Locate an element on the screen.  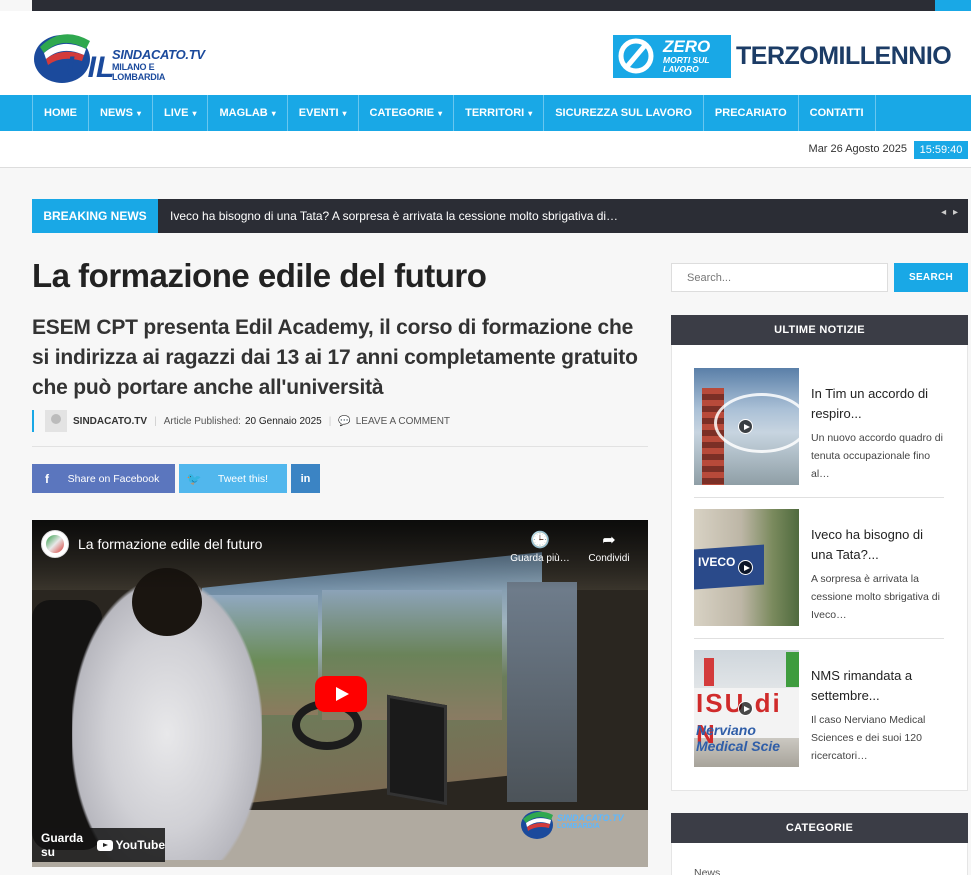
linkedin-icon: in is located at coordinates (305, 478).